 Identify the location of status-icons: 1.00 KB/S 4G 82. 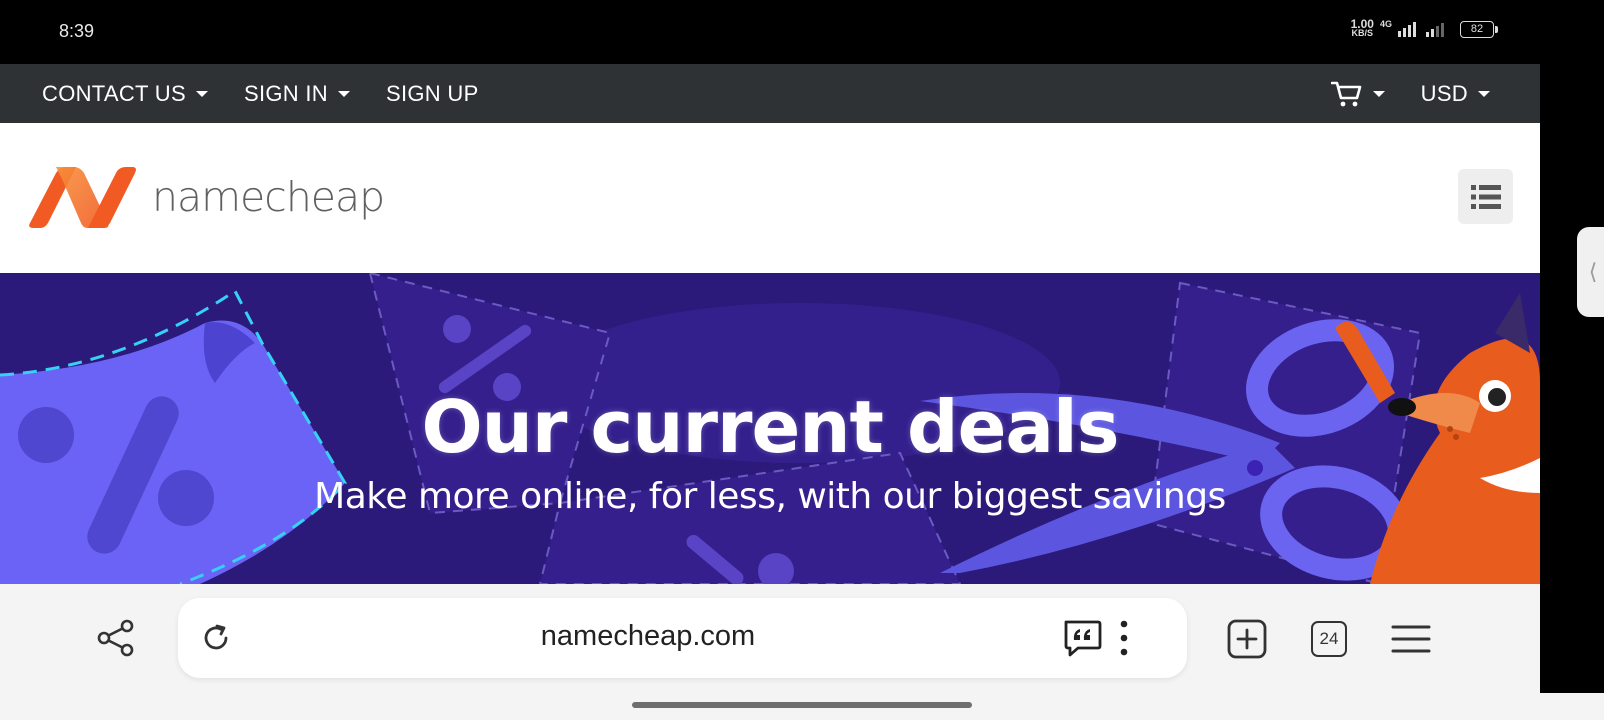
(1424, 28).